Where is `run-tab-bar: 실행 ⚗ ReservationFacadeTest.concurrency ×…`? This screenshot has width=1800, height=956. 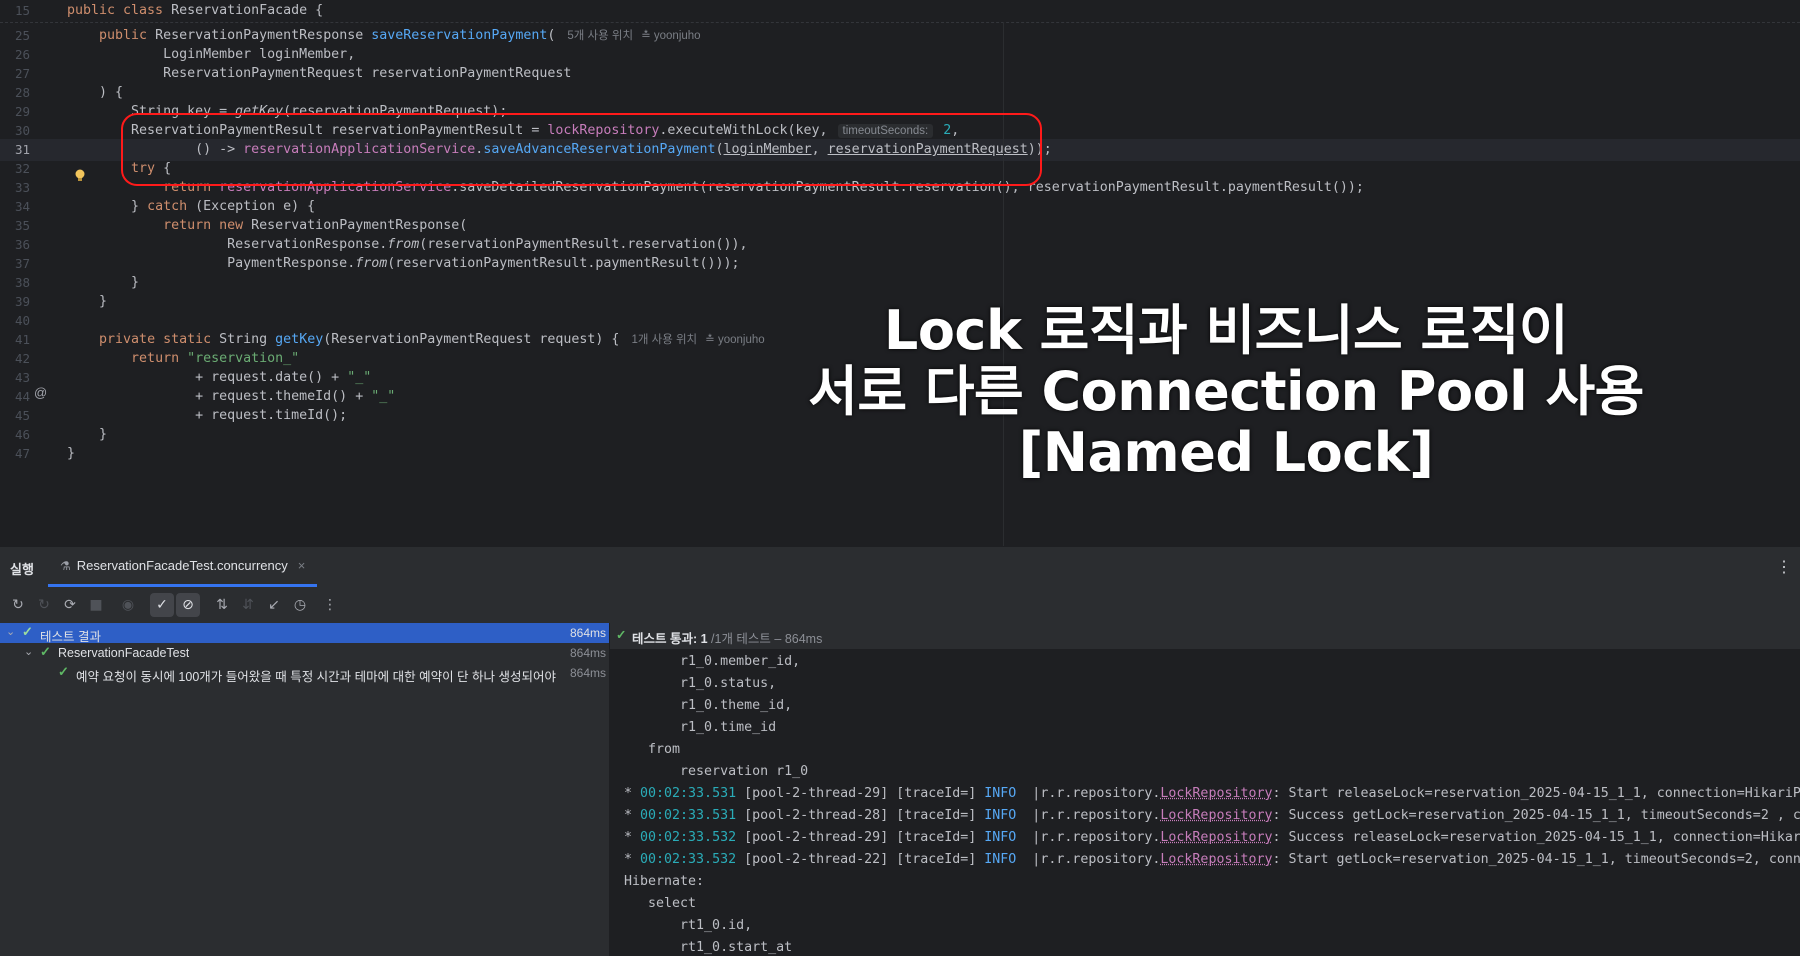
run-tab-bar: 실행 ⚗ ReservationFacadeTest.concurrency ×… is located at coordinates (900, 567).